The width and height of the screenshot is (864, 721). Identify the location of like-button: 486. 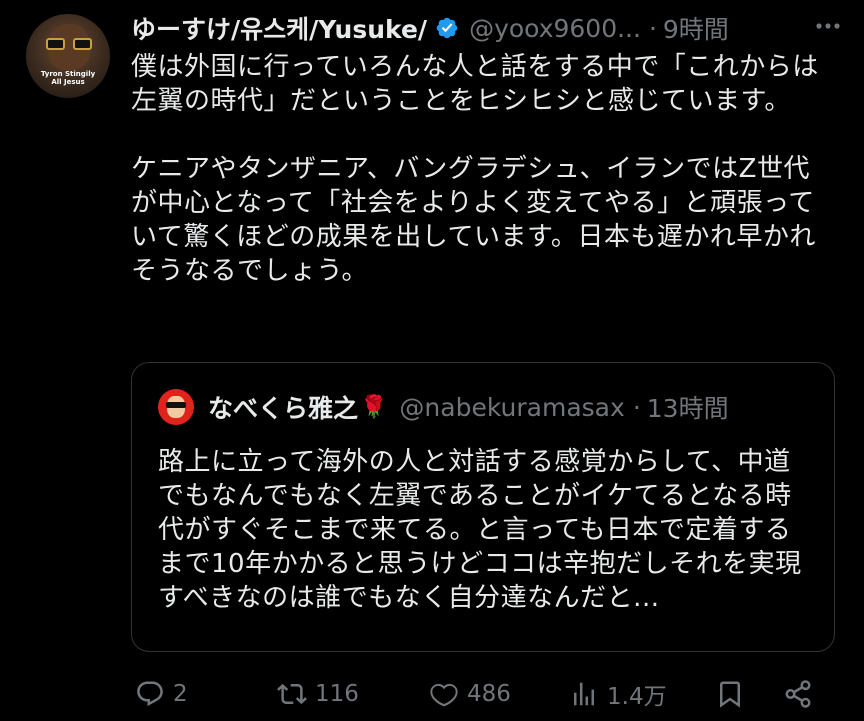
(470, 694).